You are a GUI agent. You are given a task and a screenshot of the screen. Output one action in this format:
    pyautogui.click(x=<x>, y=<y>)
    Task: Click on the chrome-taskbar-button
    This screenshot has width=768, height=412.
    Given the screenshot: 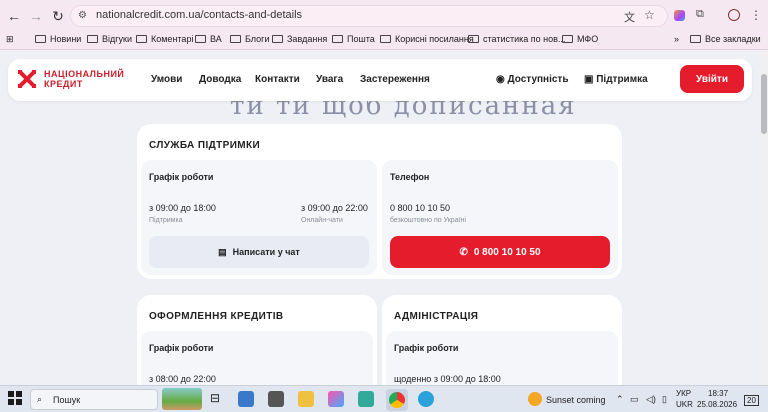 What is the action you would take?
    pyautogui.click(x=397, y=400)
    